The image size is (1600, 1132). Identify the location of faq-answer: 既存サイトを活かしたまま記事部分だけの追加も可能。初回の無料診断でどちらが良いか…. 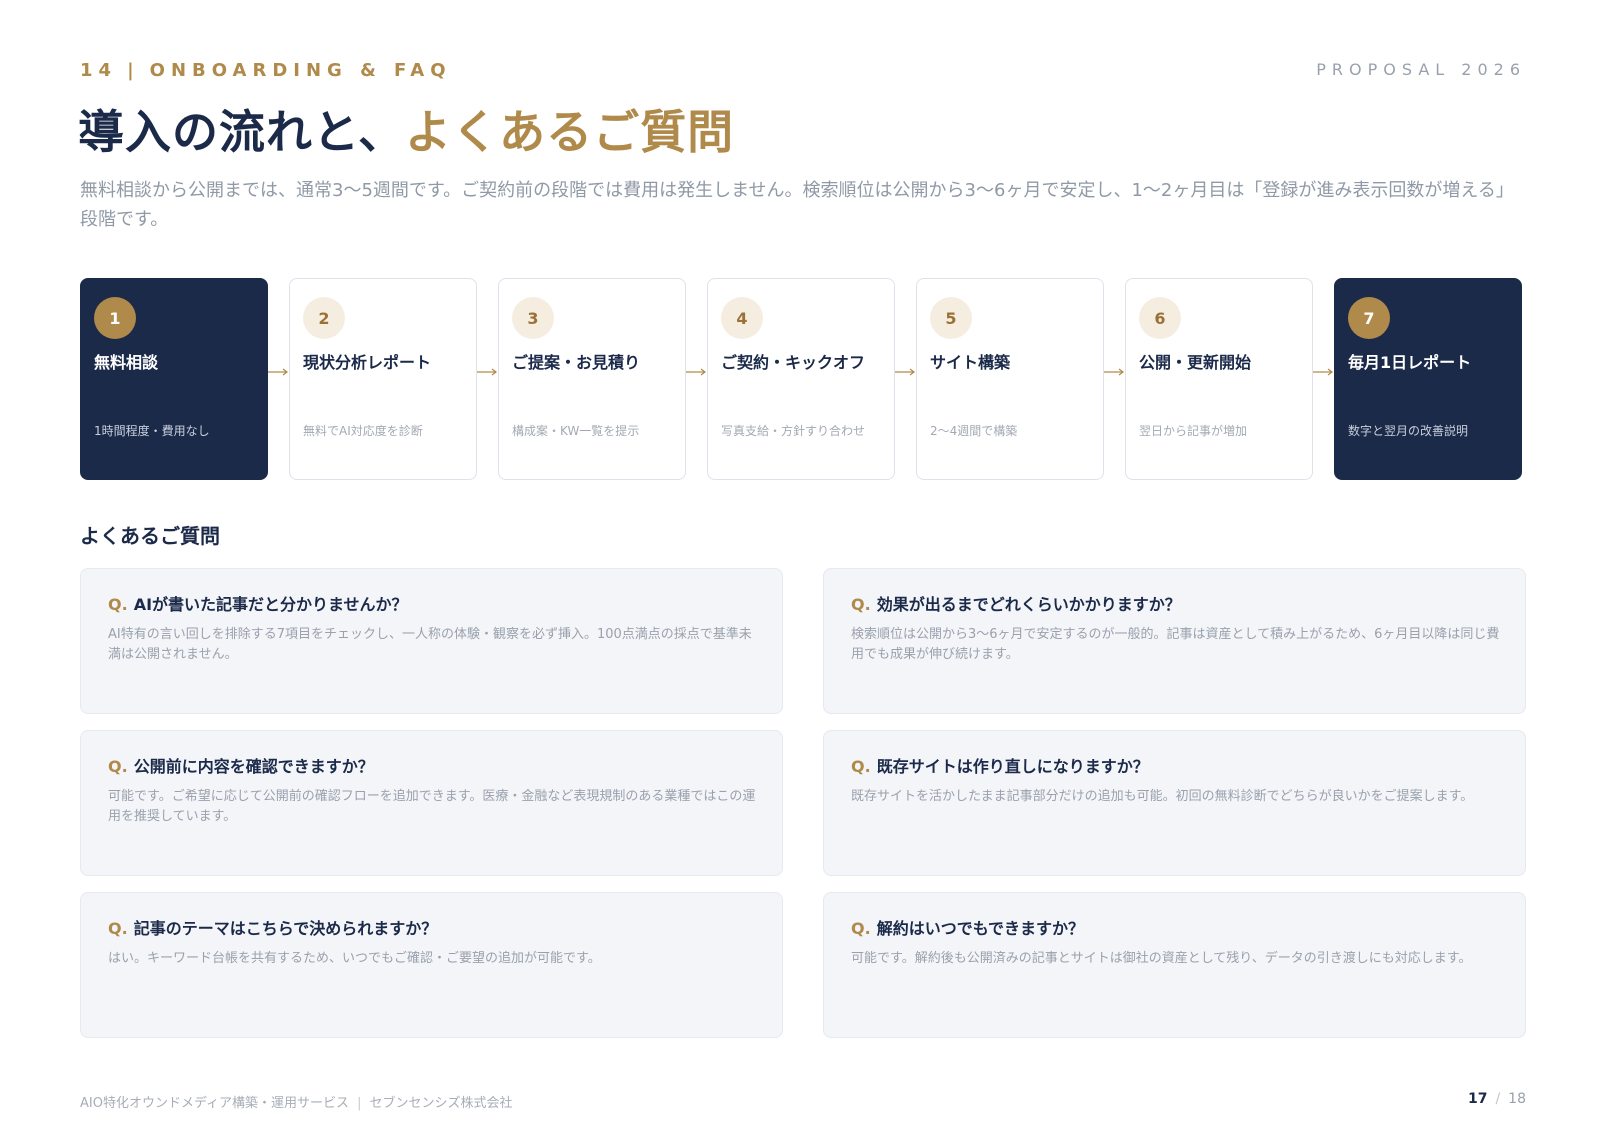
(1162, 796).